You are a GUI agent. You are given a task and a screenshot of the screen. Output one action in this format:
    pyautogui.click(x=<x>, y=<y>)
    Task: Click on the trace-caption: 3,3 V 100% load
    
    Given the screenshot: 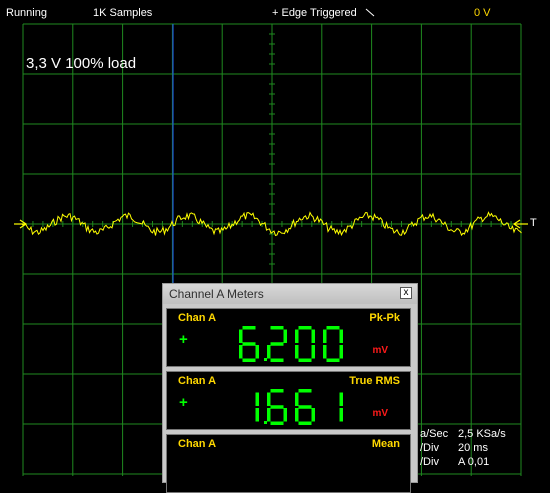 What is the action you would take?
    pyautogui.click(x=81, y=63)
    